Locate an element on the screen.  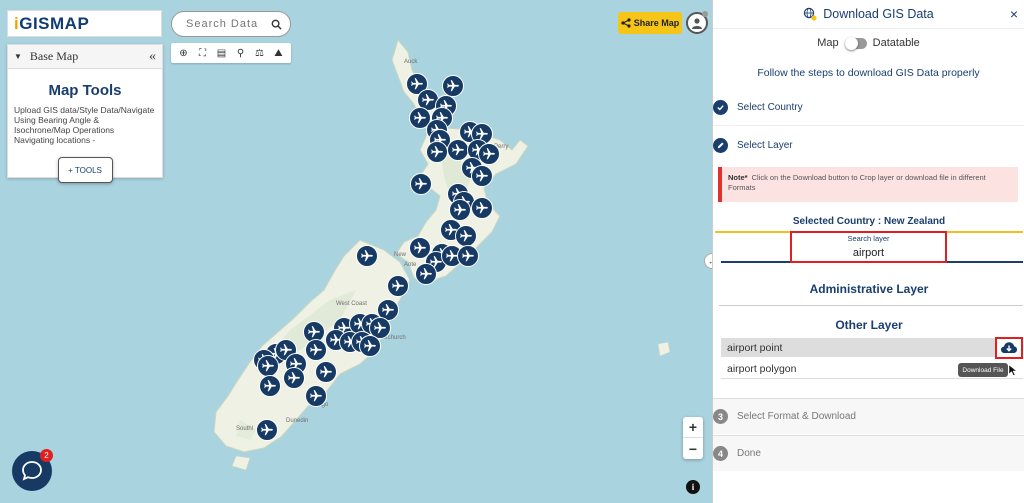
map-datatable-toggle-row: Map Datatable is located at coordinates (868, 43).